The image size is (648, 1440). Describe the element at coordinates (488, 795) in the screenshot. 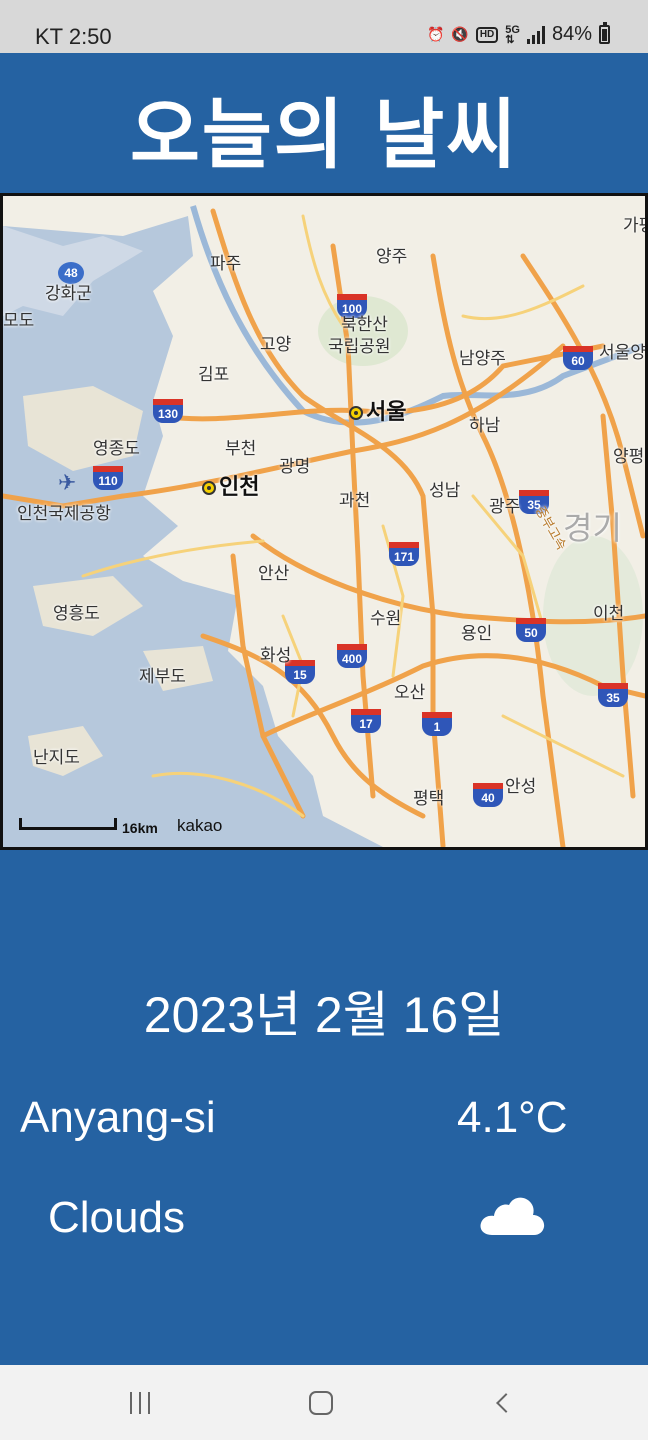

I see `route-40-icon: 40` at that location.